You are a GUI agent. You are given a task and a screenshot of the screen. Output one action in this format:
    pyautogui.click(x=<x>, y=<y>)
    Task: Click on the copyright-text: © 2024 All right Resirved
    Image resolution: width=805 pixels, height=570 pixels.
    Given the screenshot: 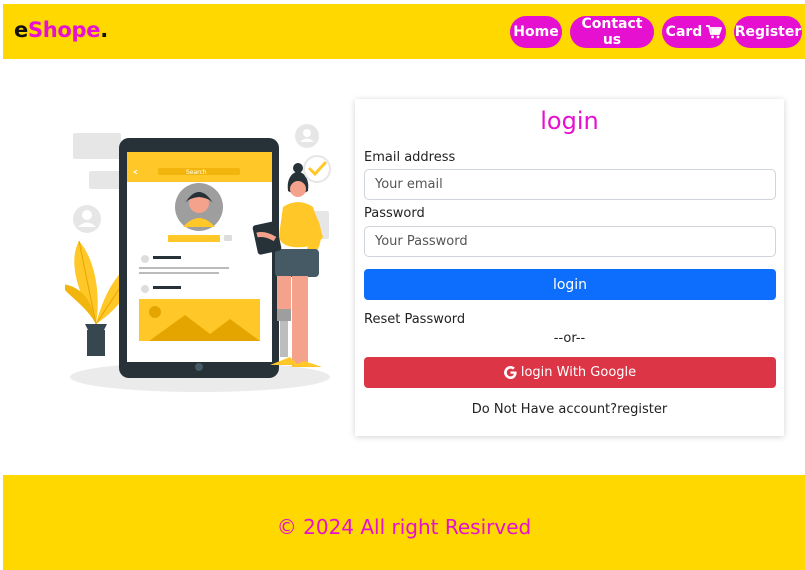 What is the action you would take?
    pyautogui.click(x=404, y=527)
    